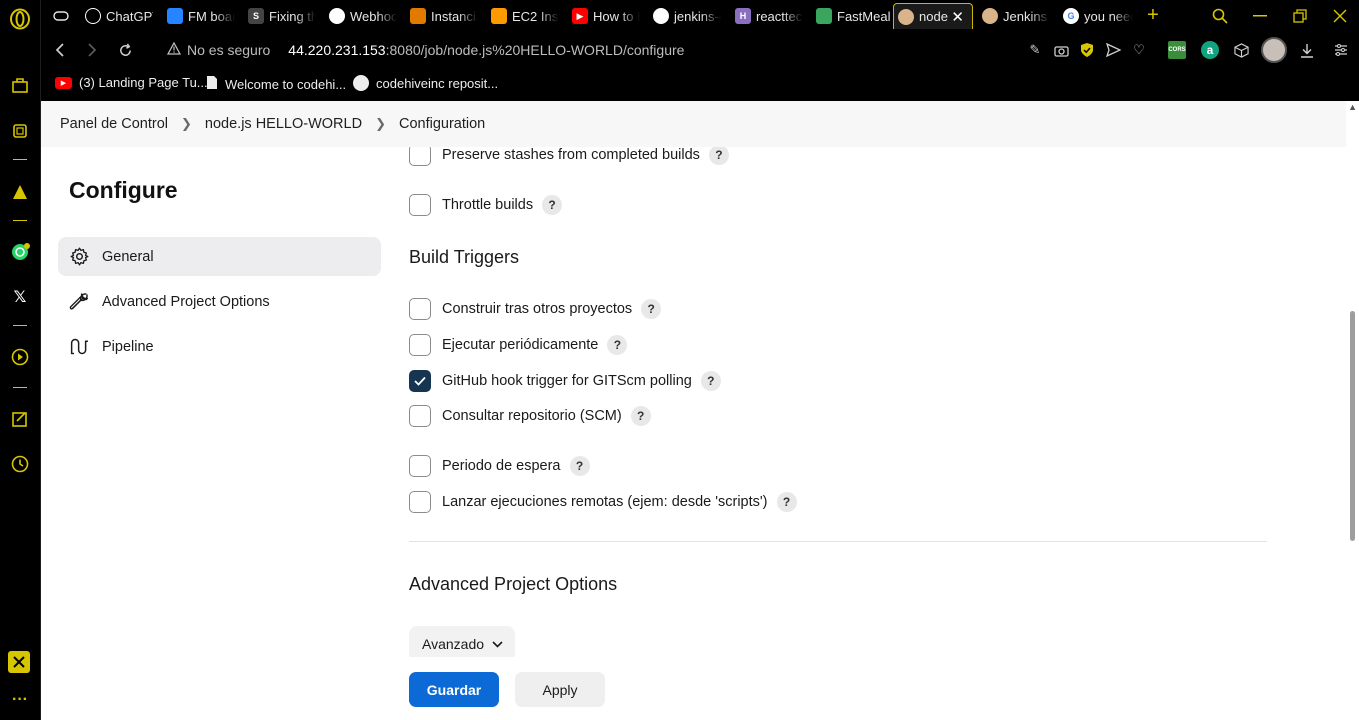  I want to click on history-clock-icon, so click(20, 464).